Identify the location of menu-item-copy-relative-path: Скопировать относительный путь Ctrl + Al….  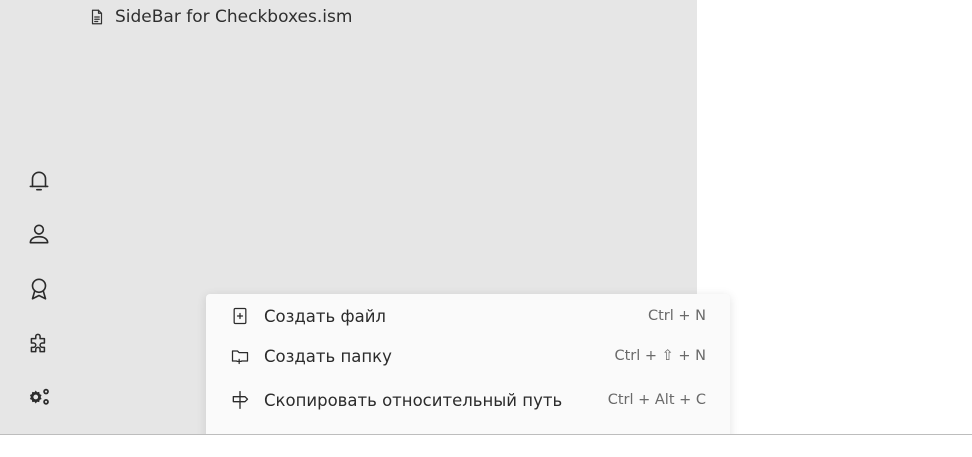
(468, 400).